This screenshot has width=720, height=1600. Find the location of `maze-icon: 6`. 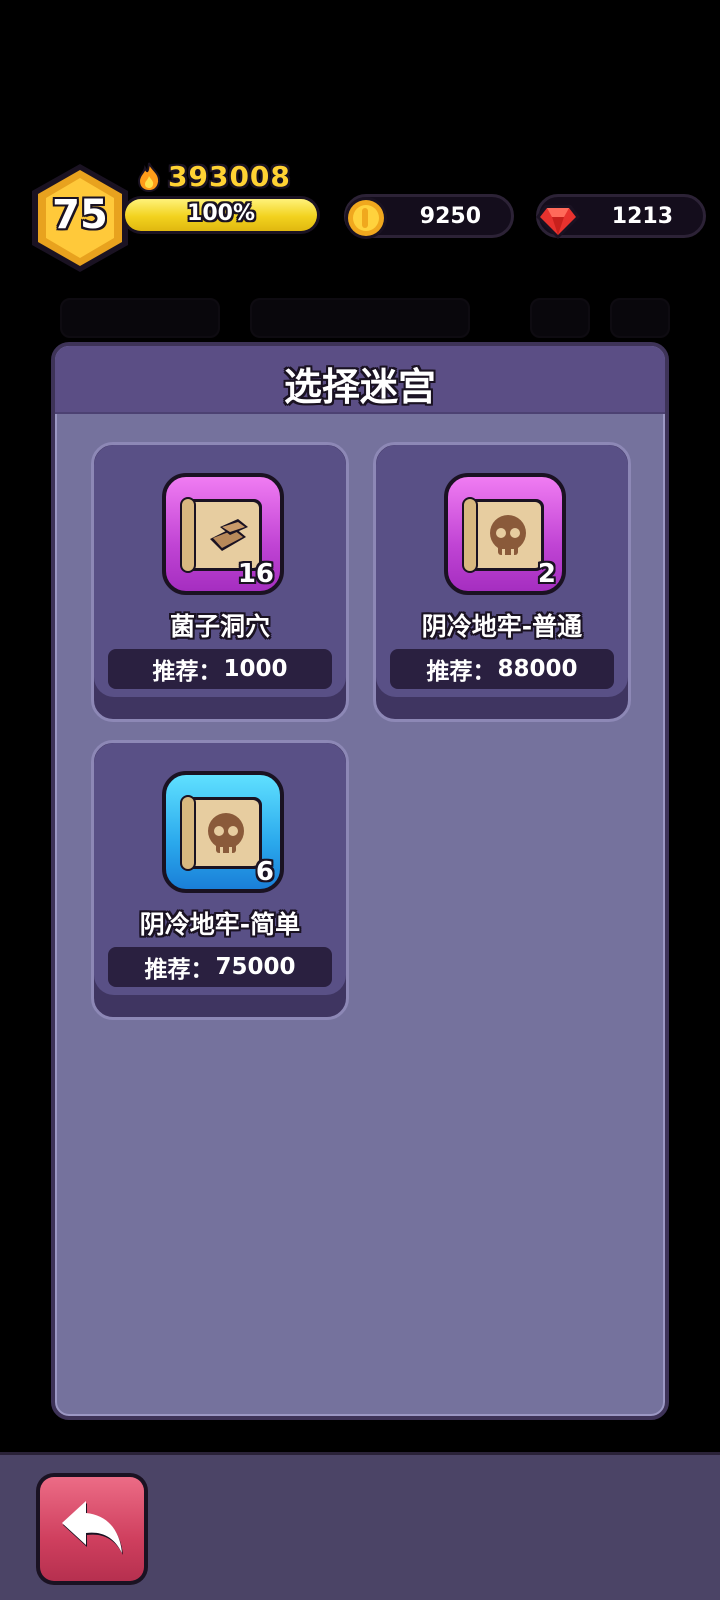

maze-icon: 6 is located at coordinates (223, 832).